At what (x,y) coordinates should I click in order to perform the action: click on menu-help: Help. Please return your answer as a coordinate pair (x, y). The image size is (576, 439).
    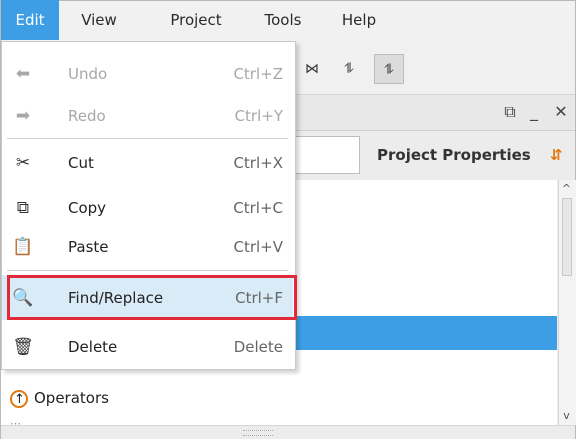
    Looking at the image, I should click on (359, 20).